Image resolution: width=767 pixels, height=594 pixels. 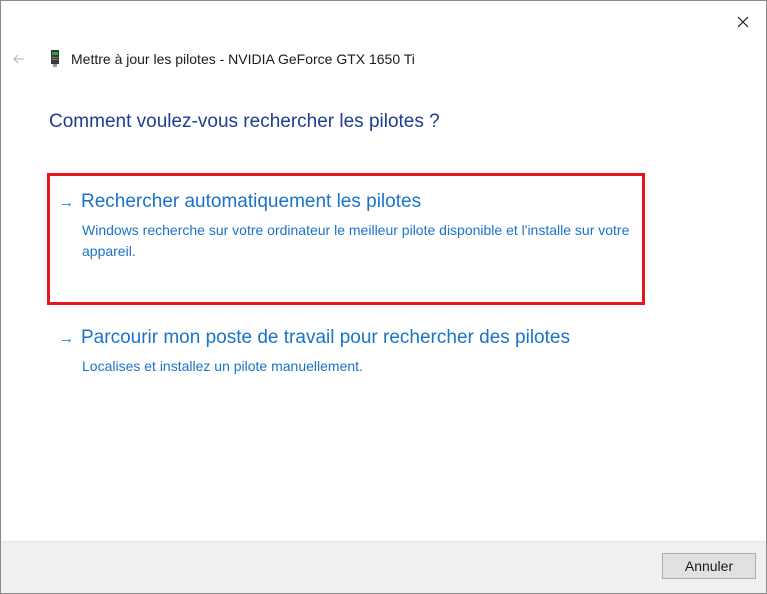 I want to click on option-title: Rechercher automatiquement les pilotes, so click(x=251, y=202).